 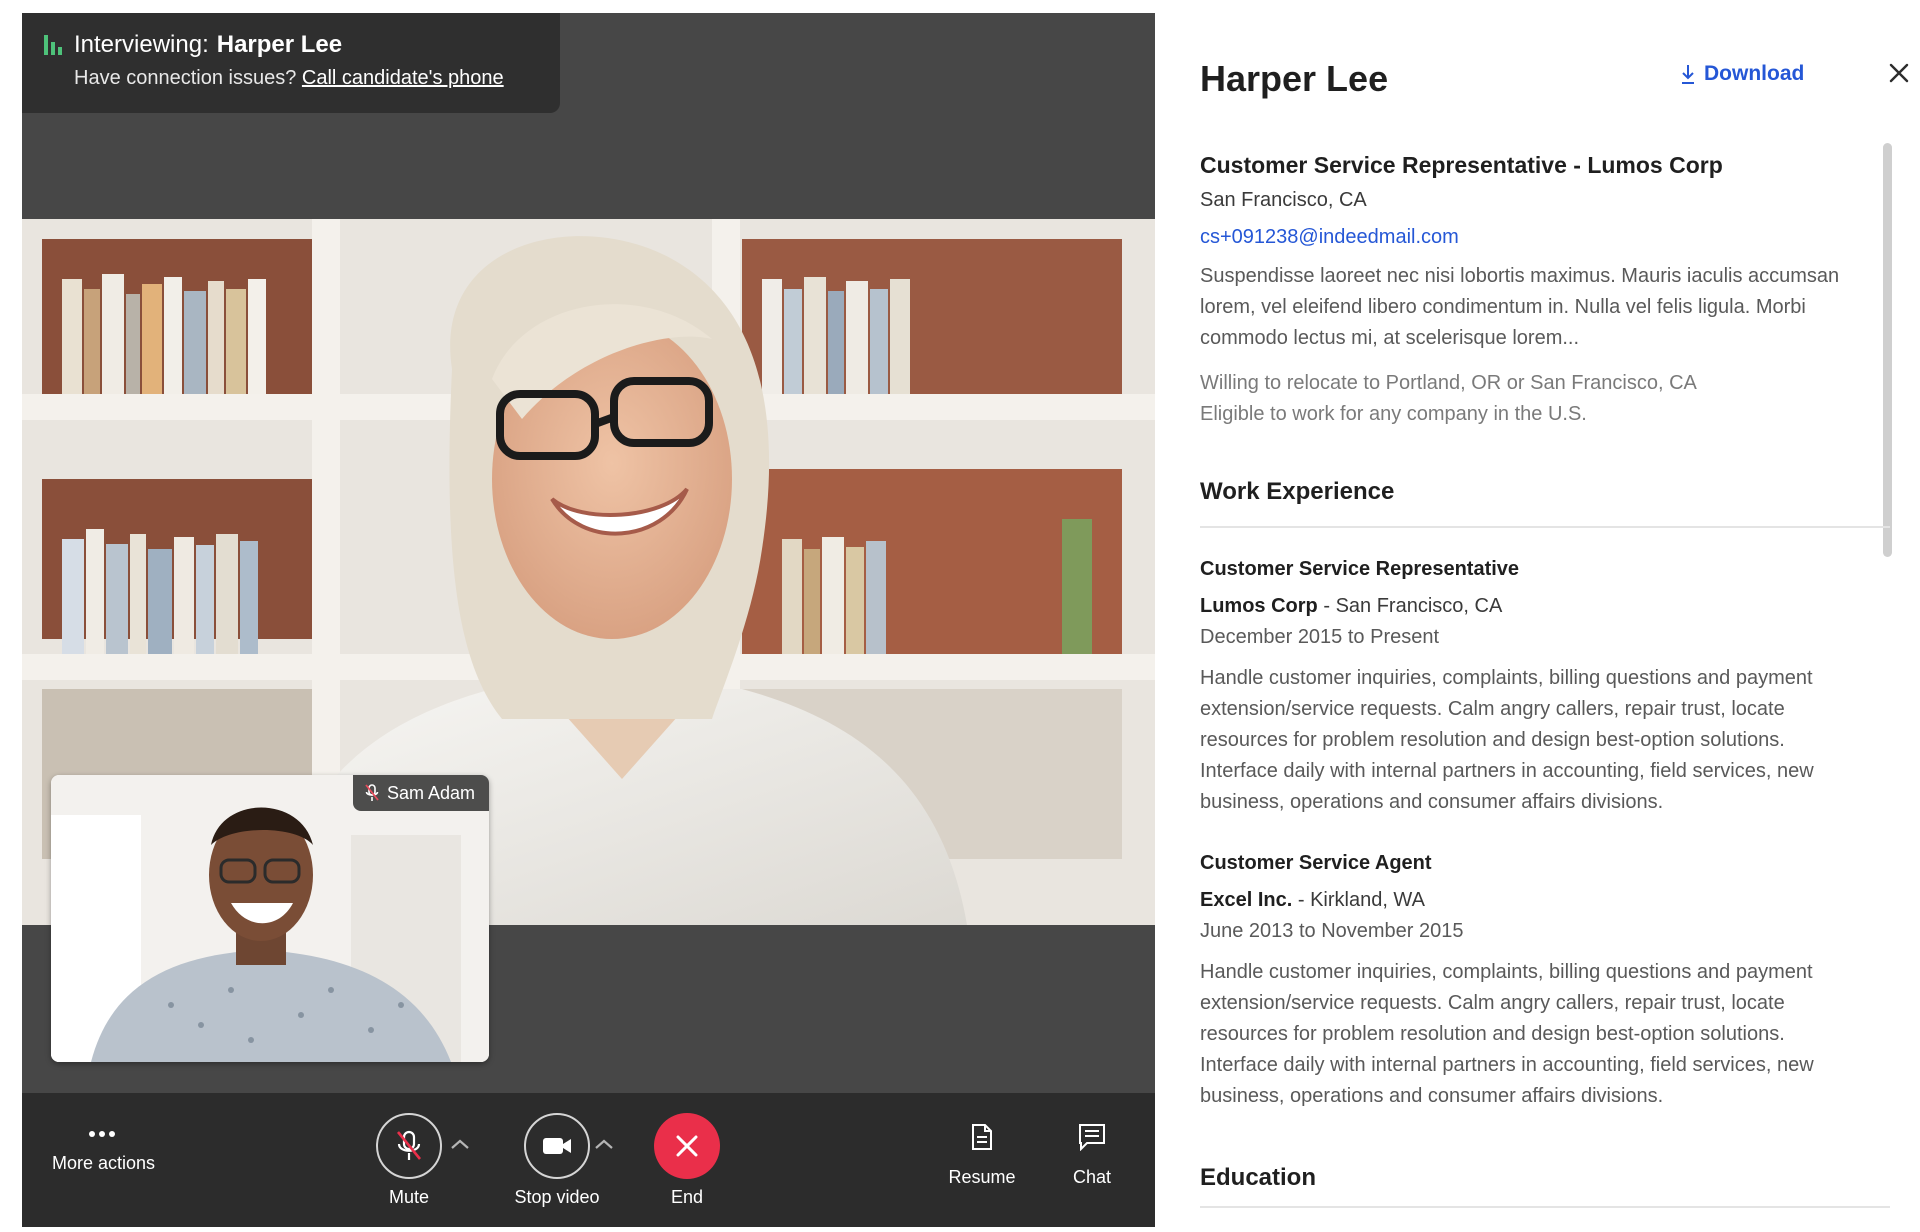 I want to click on download-icon, so click(x=1688, y=74).